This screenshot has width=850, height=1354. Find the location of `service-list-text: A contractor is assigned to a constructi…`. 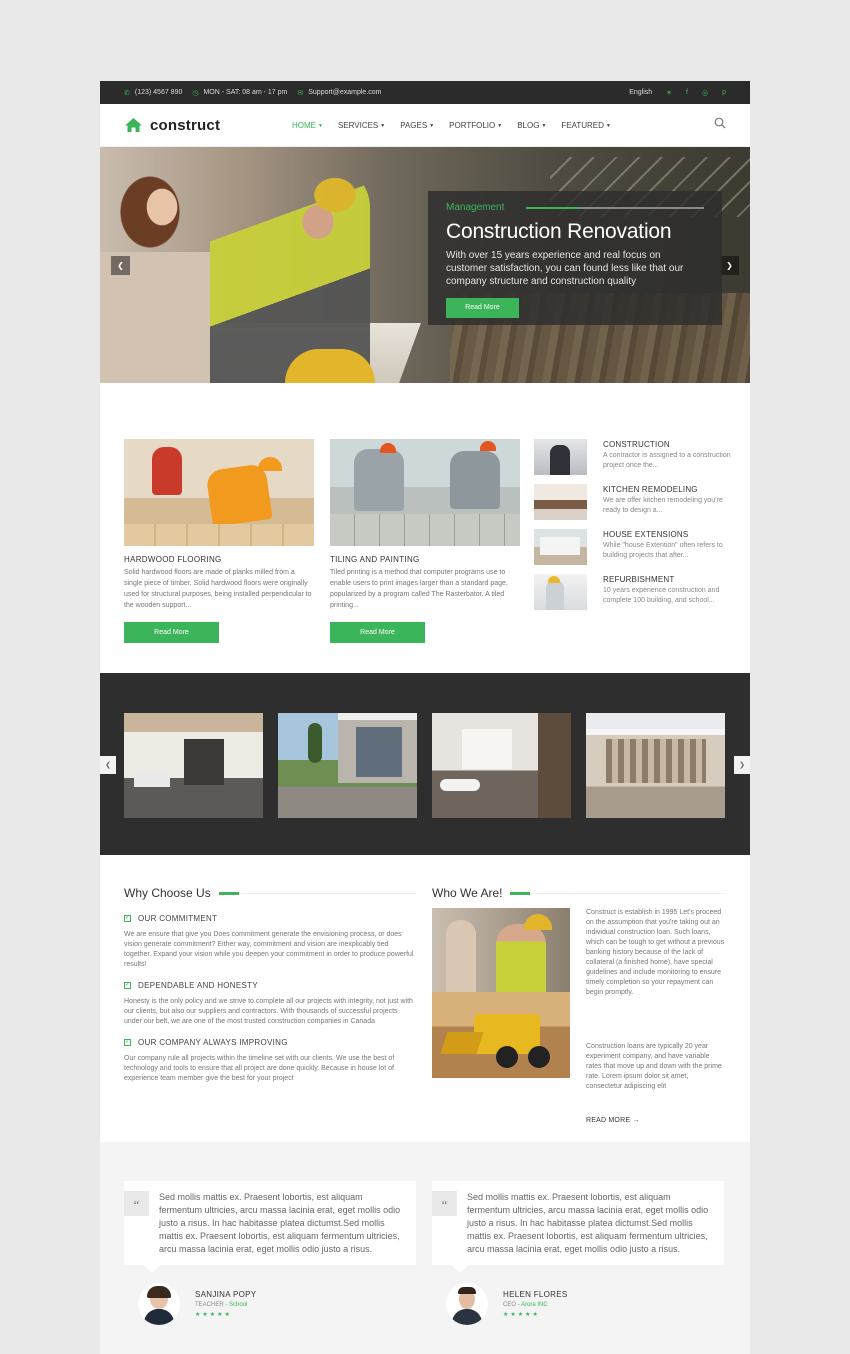

service-list-text: A contractor is assigned to a constructi… is located at coordinates (667, 460).